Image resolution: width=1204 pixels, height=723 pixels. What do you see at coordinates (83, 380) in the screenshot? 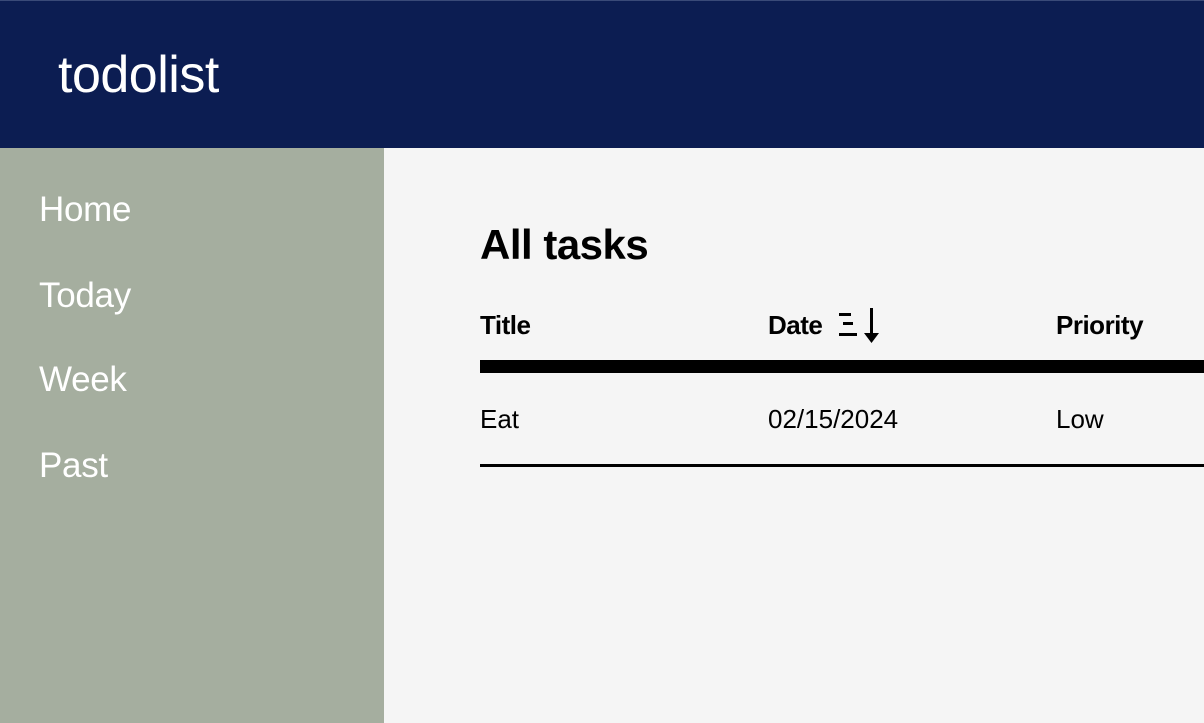
I see `sidebar-item-week: Week` at bounding box center [83, 380].